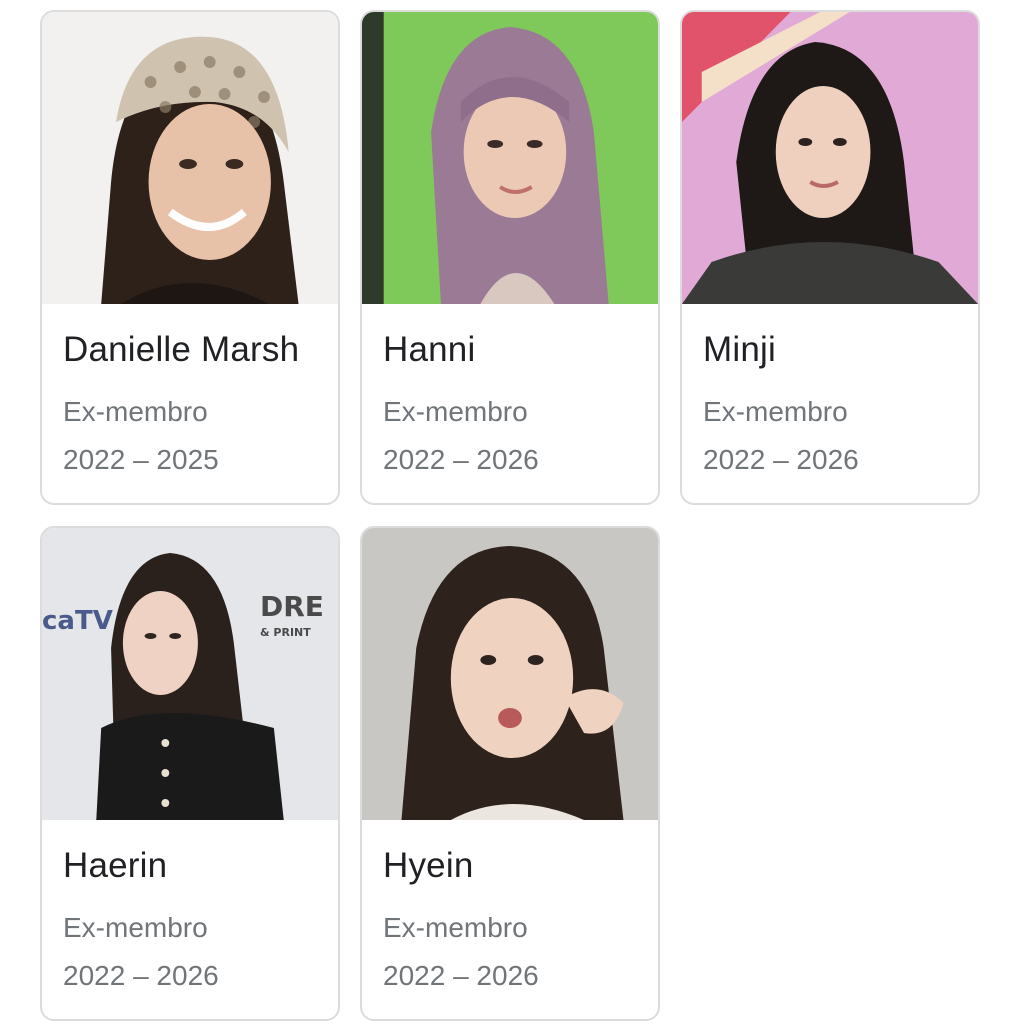  I want to click on member-photo: caTV DRE & PRINT, so click(190, 674).